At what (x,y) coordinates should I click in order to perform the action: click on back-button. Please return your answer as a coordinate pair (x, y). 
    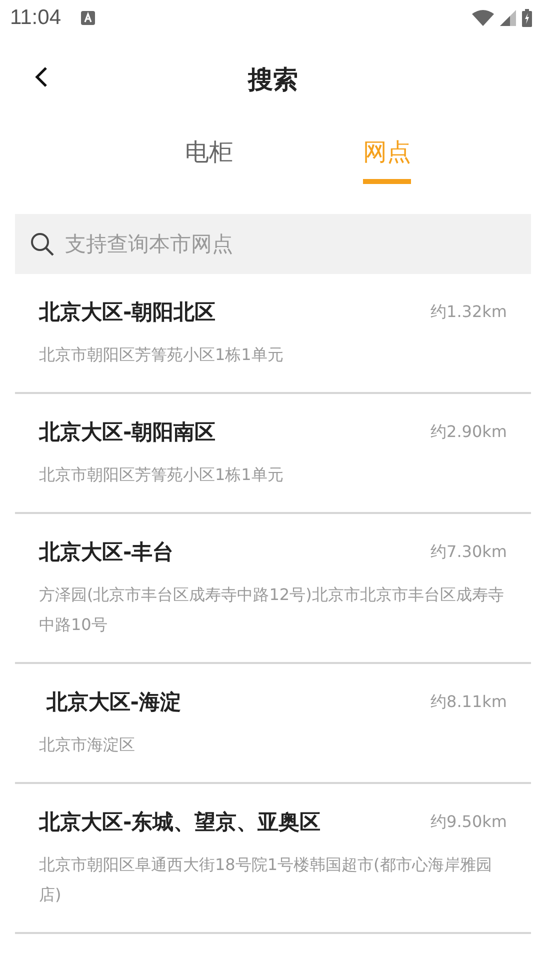
    Looking at the image, I should click on (41, 77).